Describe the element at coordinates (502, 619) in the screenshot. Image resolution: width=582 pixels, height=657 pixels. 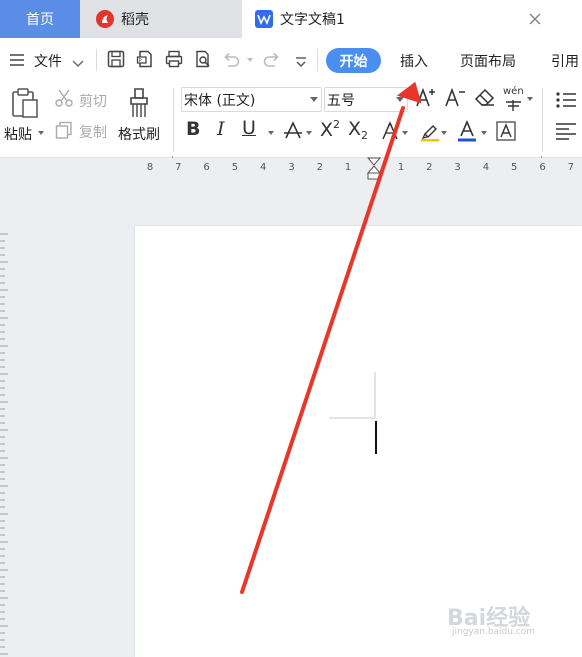
I see `baidu-jingyan-watermark: Bai经验 jingyan.baidu.com` at that location.